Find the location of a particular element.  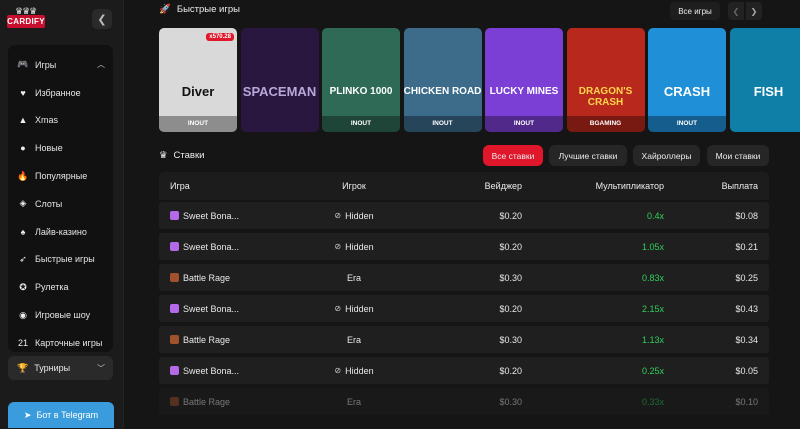

game-card: CRASH INOUT is located at coordinates (687, 80).